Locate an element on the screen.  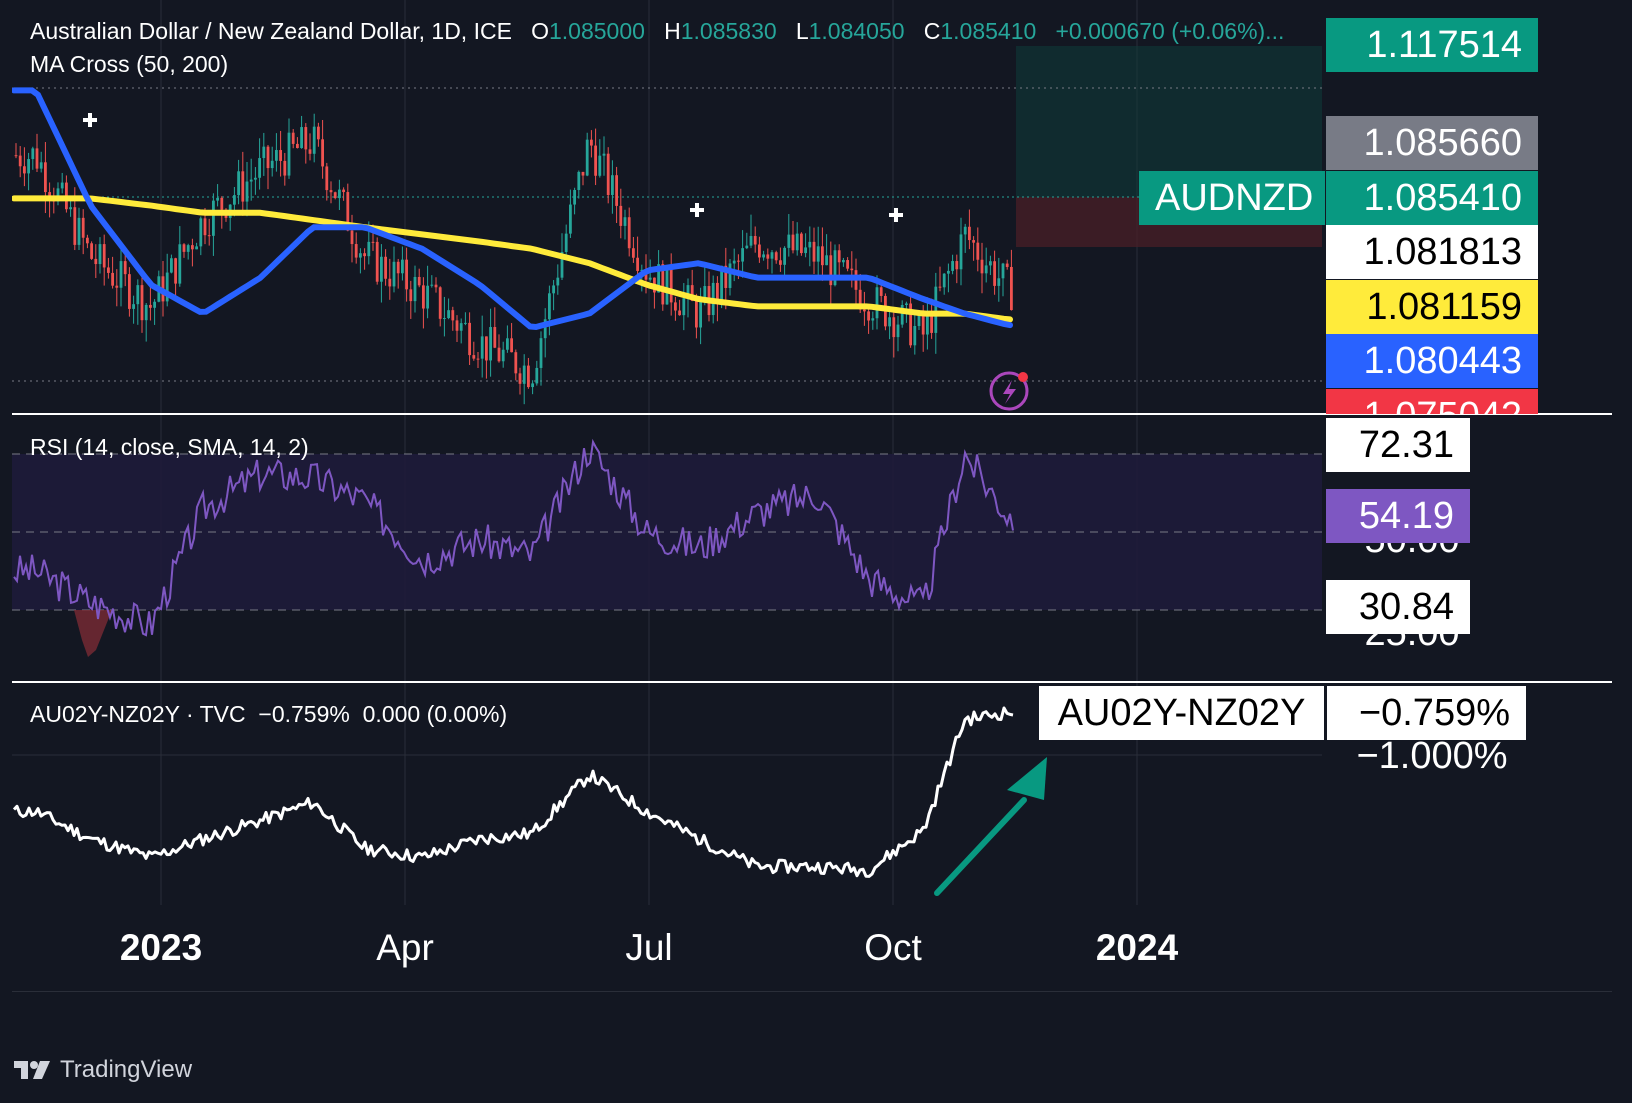
indicator-label: MA Cross (50, 200) is located at coordinates (129, 64).